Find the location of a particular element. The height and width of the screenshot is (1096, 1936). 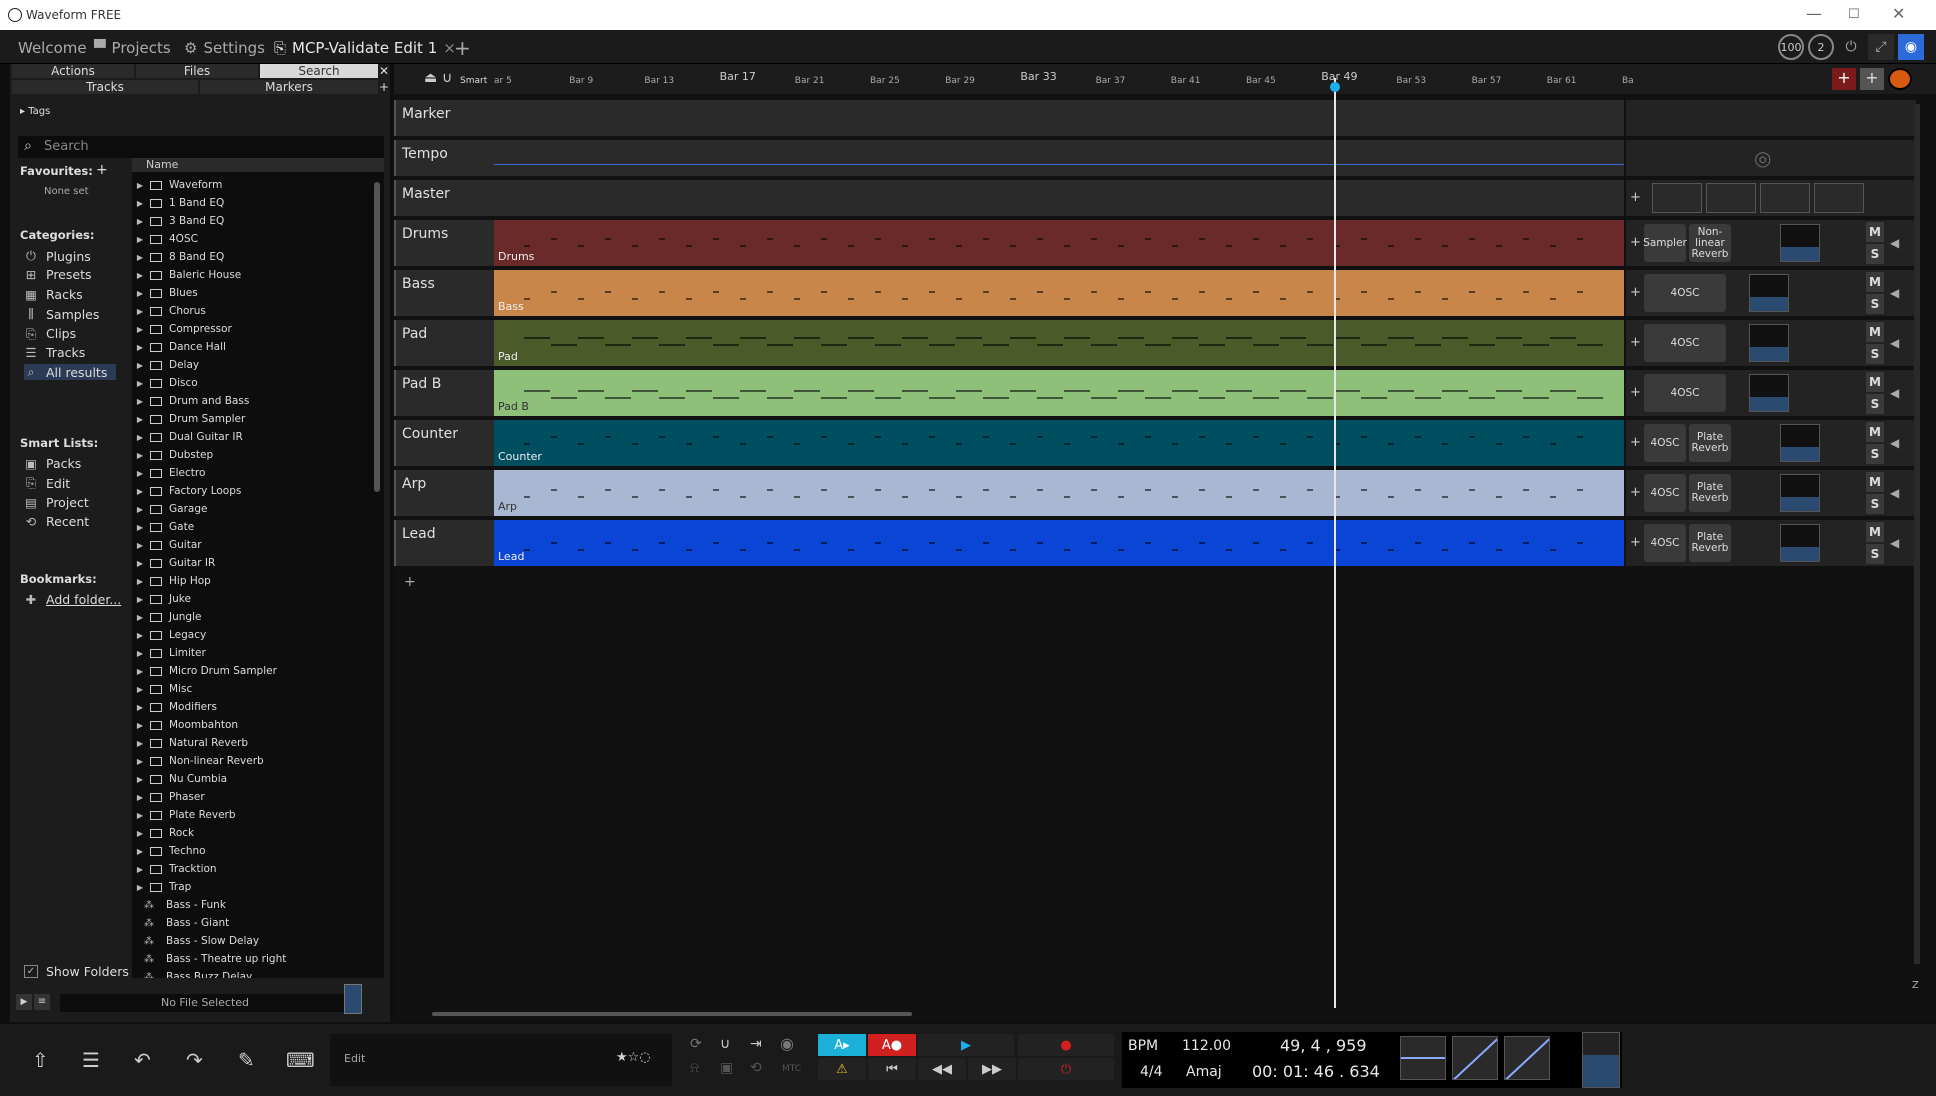

loop-icon: ⟳ is located at coordinates (696, 1044).